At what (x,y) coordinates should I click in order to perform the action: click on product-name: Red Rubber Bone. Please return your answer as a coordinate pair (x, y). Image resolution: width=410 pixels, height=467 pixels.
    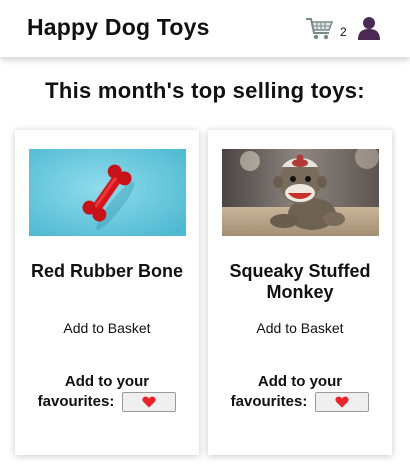
    Looking at the image, I should click on (107, 271).